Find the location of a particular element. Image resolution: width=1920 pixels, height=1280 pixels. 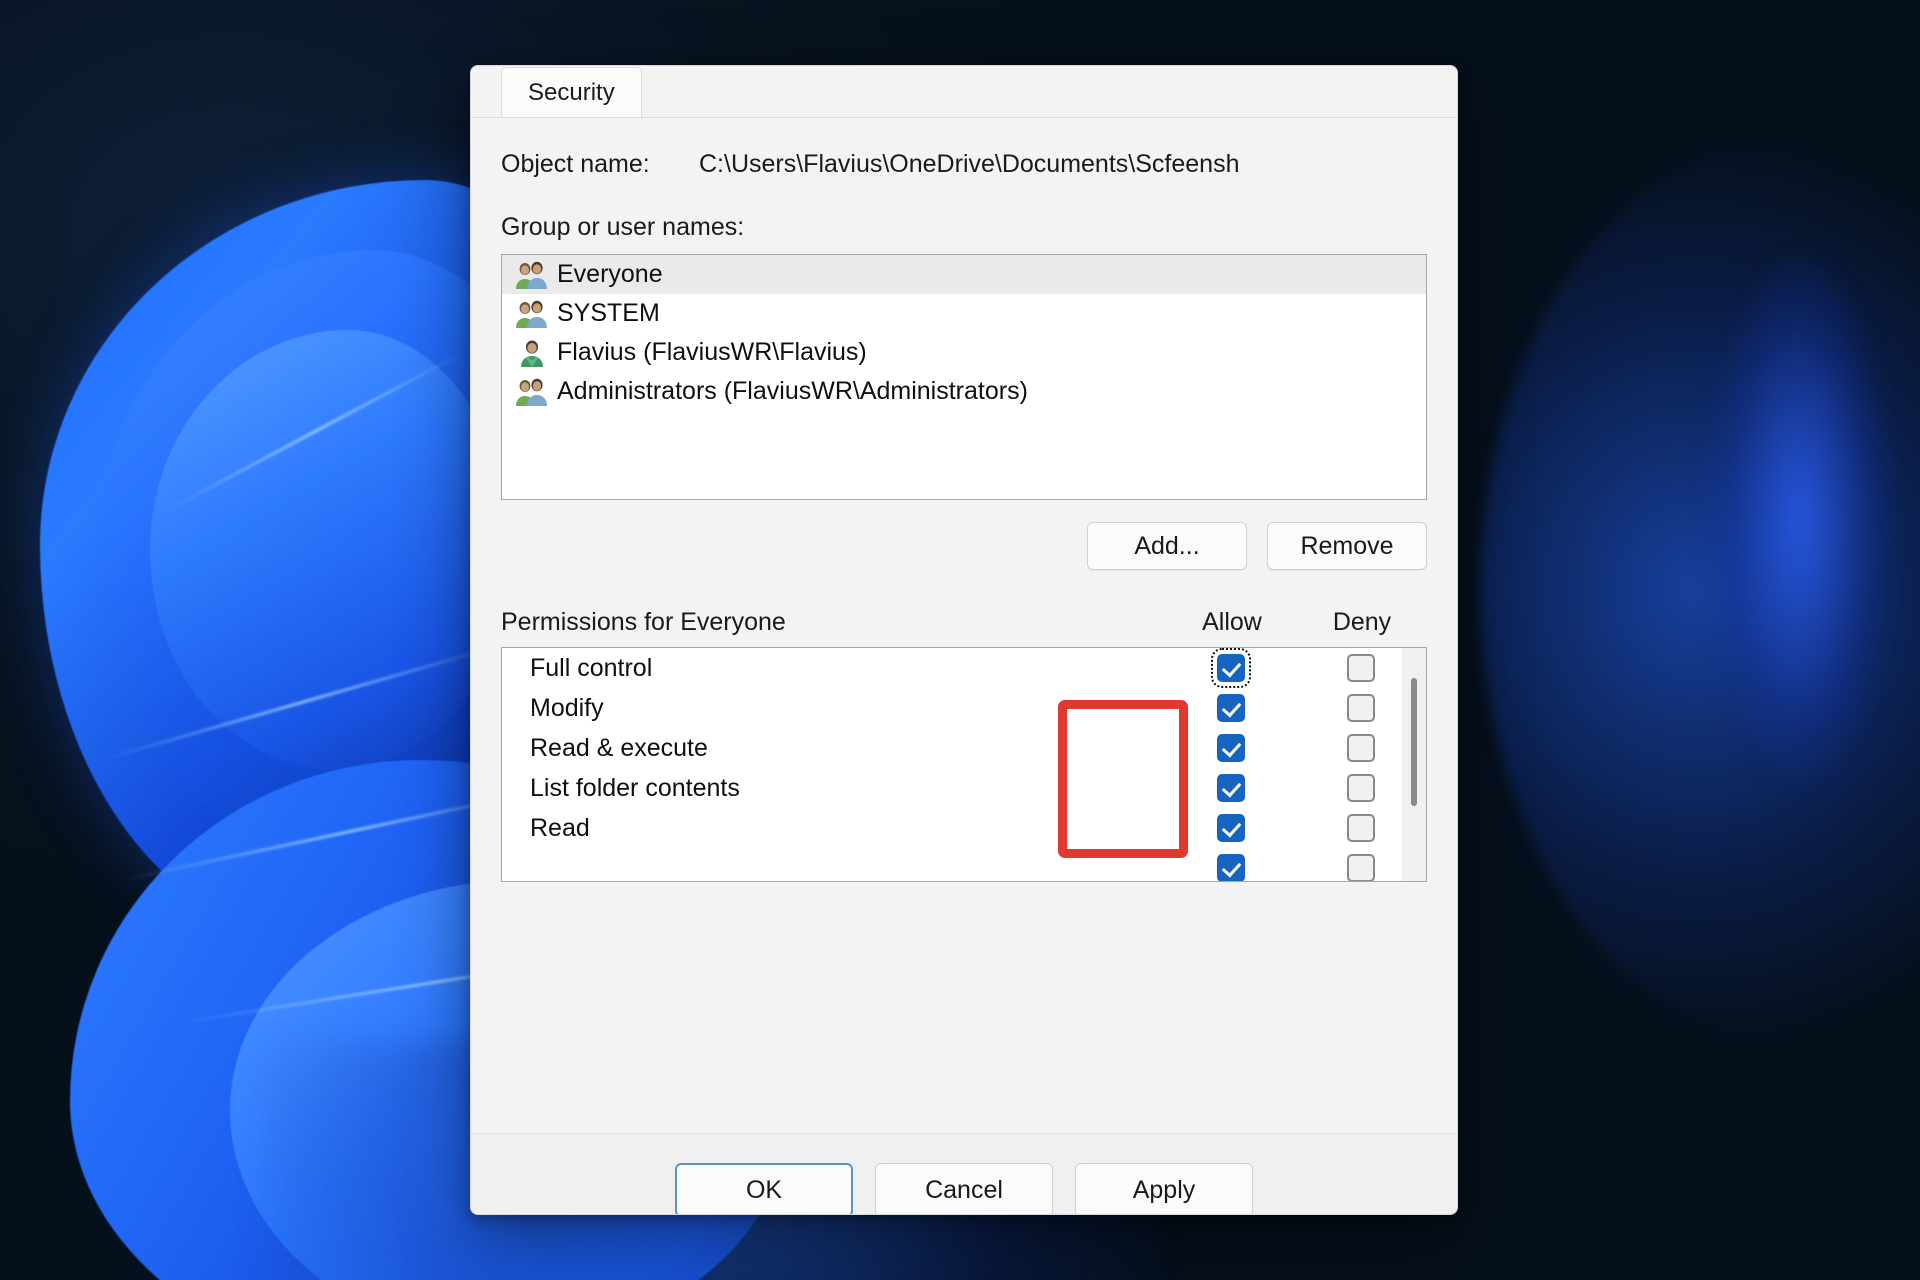

group-or-user-names-label: Group or user names: is located at coordinates (623, 227).